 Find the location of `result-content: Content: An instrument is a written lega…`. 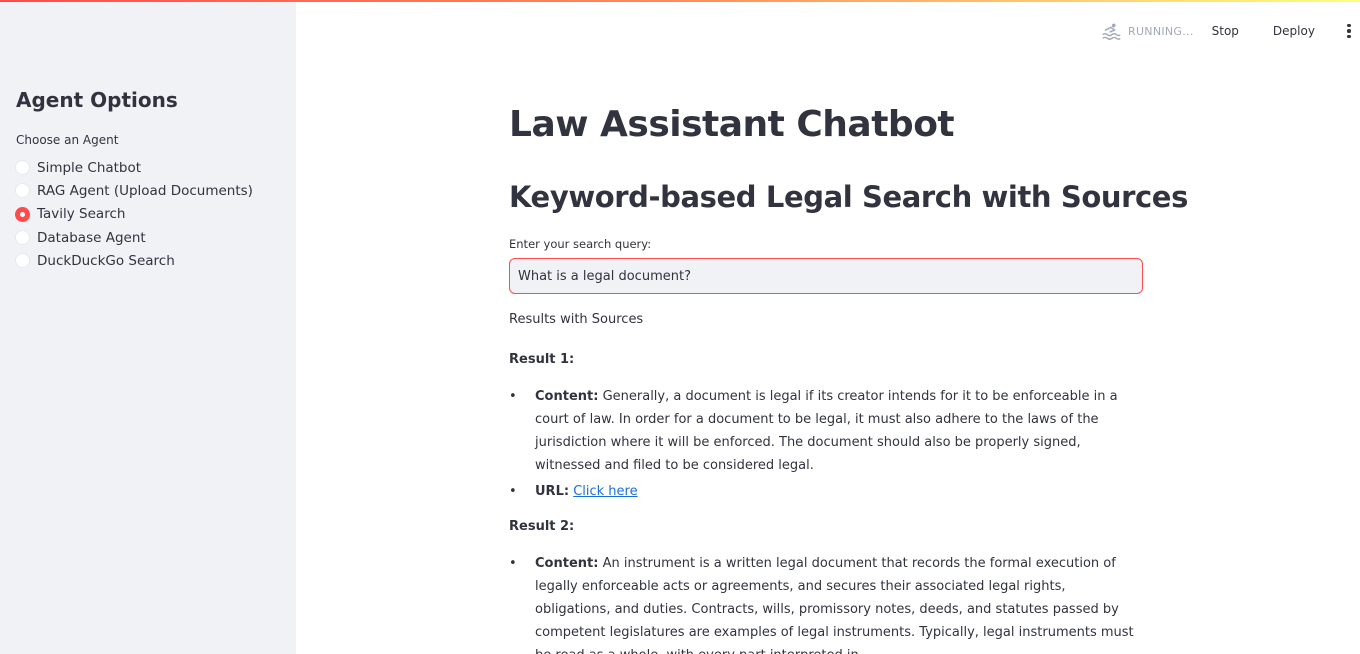

result-content: Content: An instrument is a written lega… is located at coordinates (826, 603).